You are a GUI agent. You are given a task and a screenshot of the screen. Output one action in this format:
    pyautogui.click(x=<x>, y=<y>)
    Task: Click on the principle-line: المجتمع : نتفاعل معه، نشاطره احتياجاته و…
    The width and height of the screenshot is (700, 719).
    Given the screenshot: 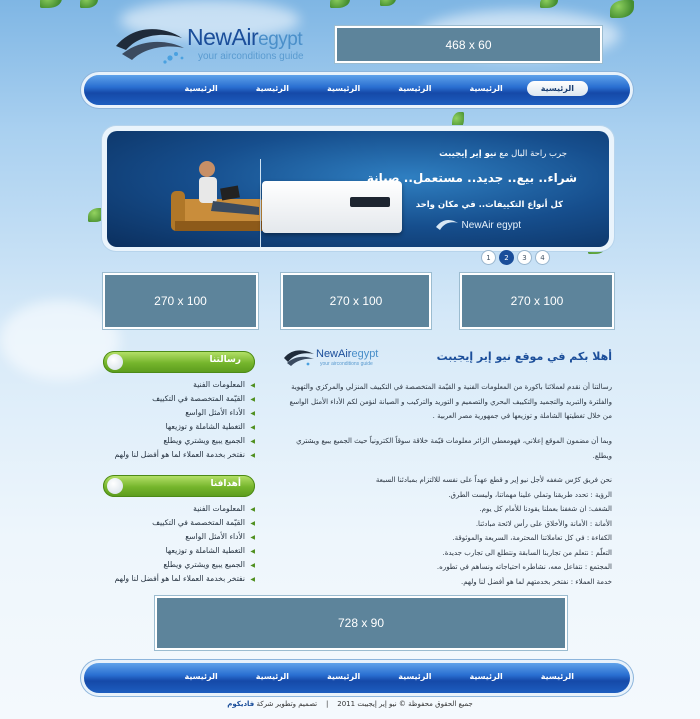 What is the action you would take?
    pyautogui.click(x=524, y=567)
    